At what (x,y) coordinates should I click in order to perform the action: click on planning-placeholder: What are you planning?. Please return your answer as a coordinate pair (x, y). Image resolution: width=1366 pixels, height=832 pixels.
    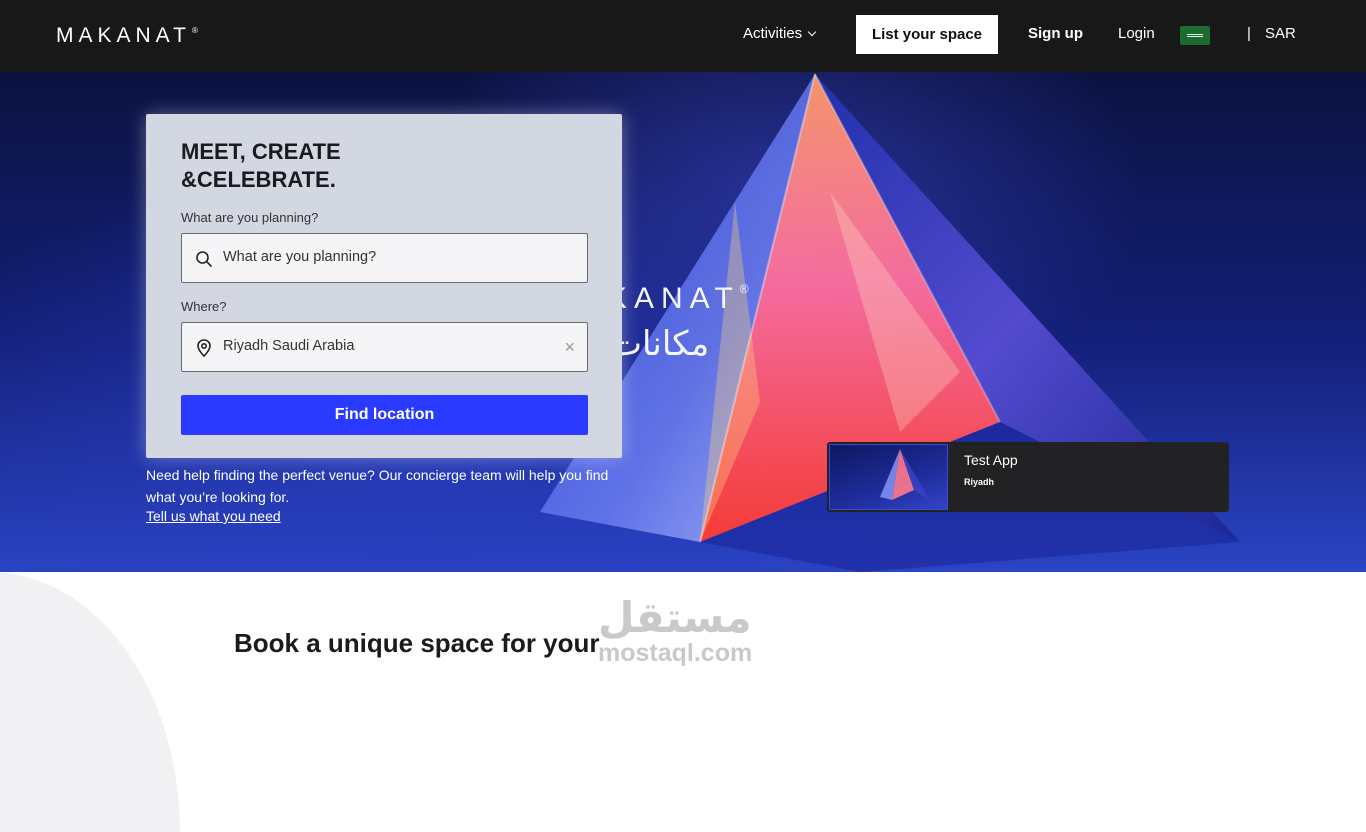
    Looking at the image, I should click on (300, 257).